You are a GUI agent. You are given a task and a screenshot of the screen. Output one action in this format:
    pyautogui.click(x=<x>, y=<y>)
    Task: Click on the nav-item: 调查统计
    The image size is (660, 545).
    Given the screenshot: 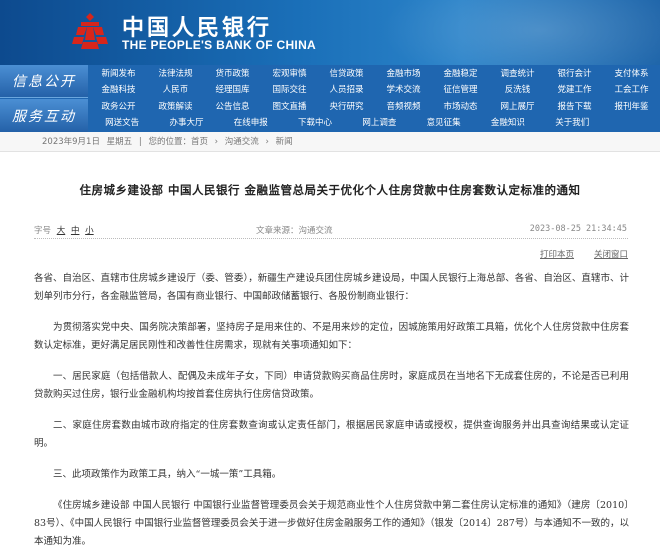 What is the action you would take?
    pyautogui.click(x=517, y=74)
    